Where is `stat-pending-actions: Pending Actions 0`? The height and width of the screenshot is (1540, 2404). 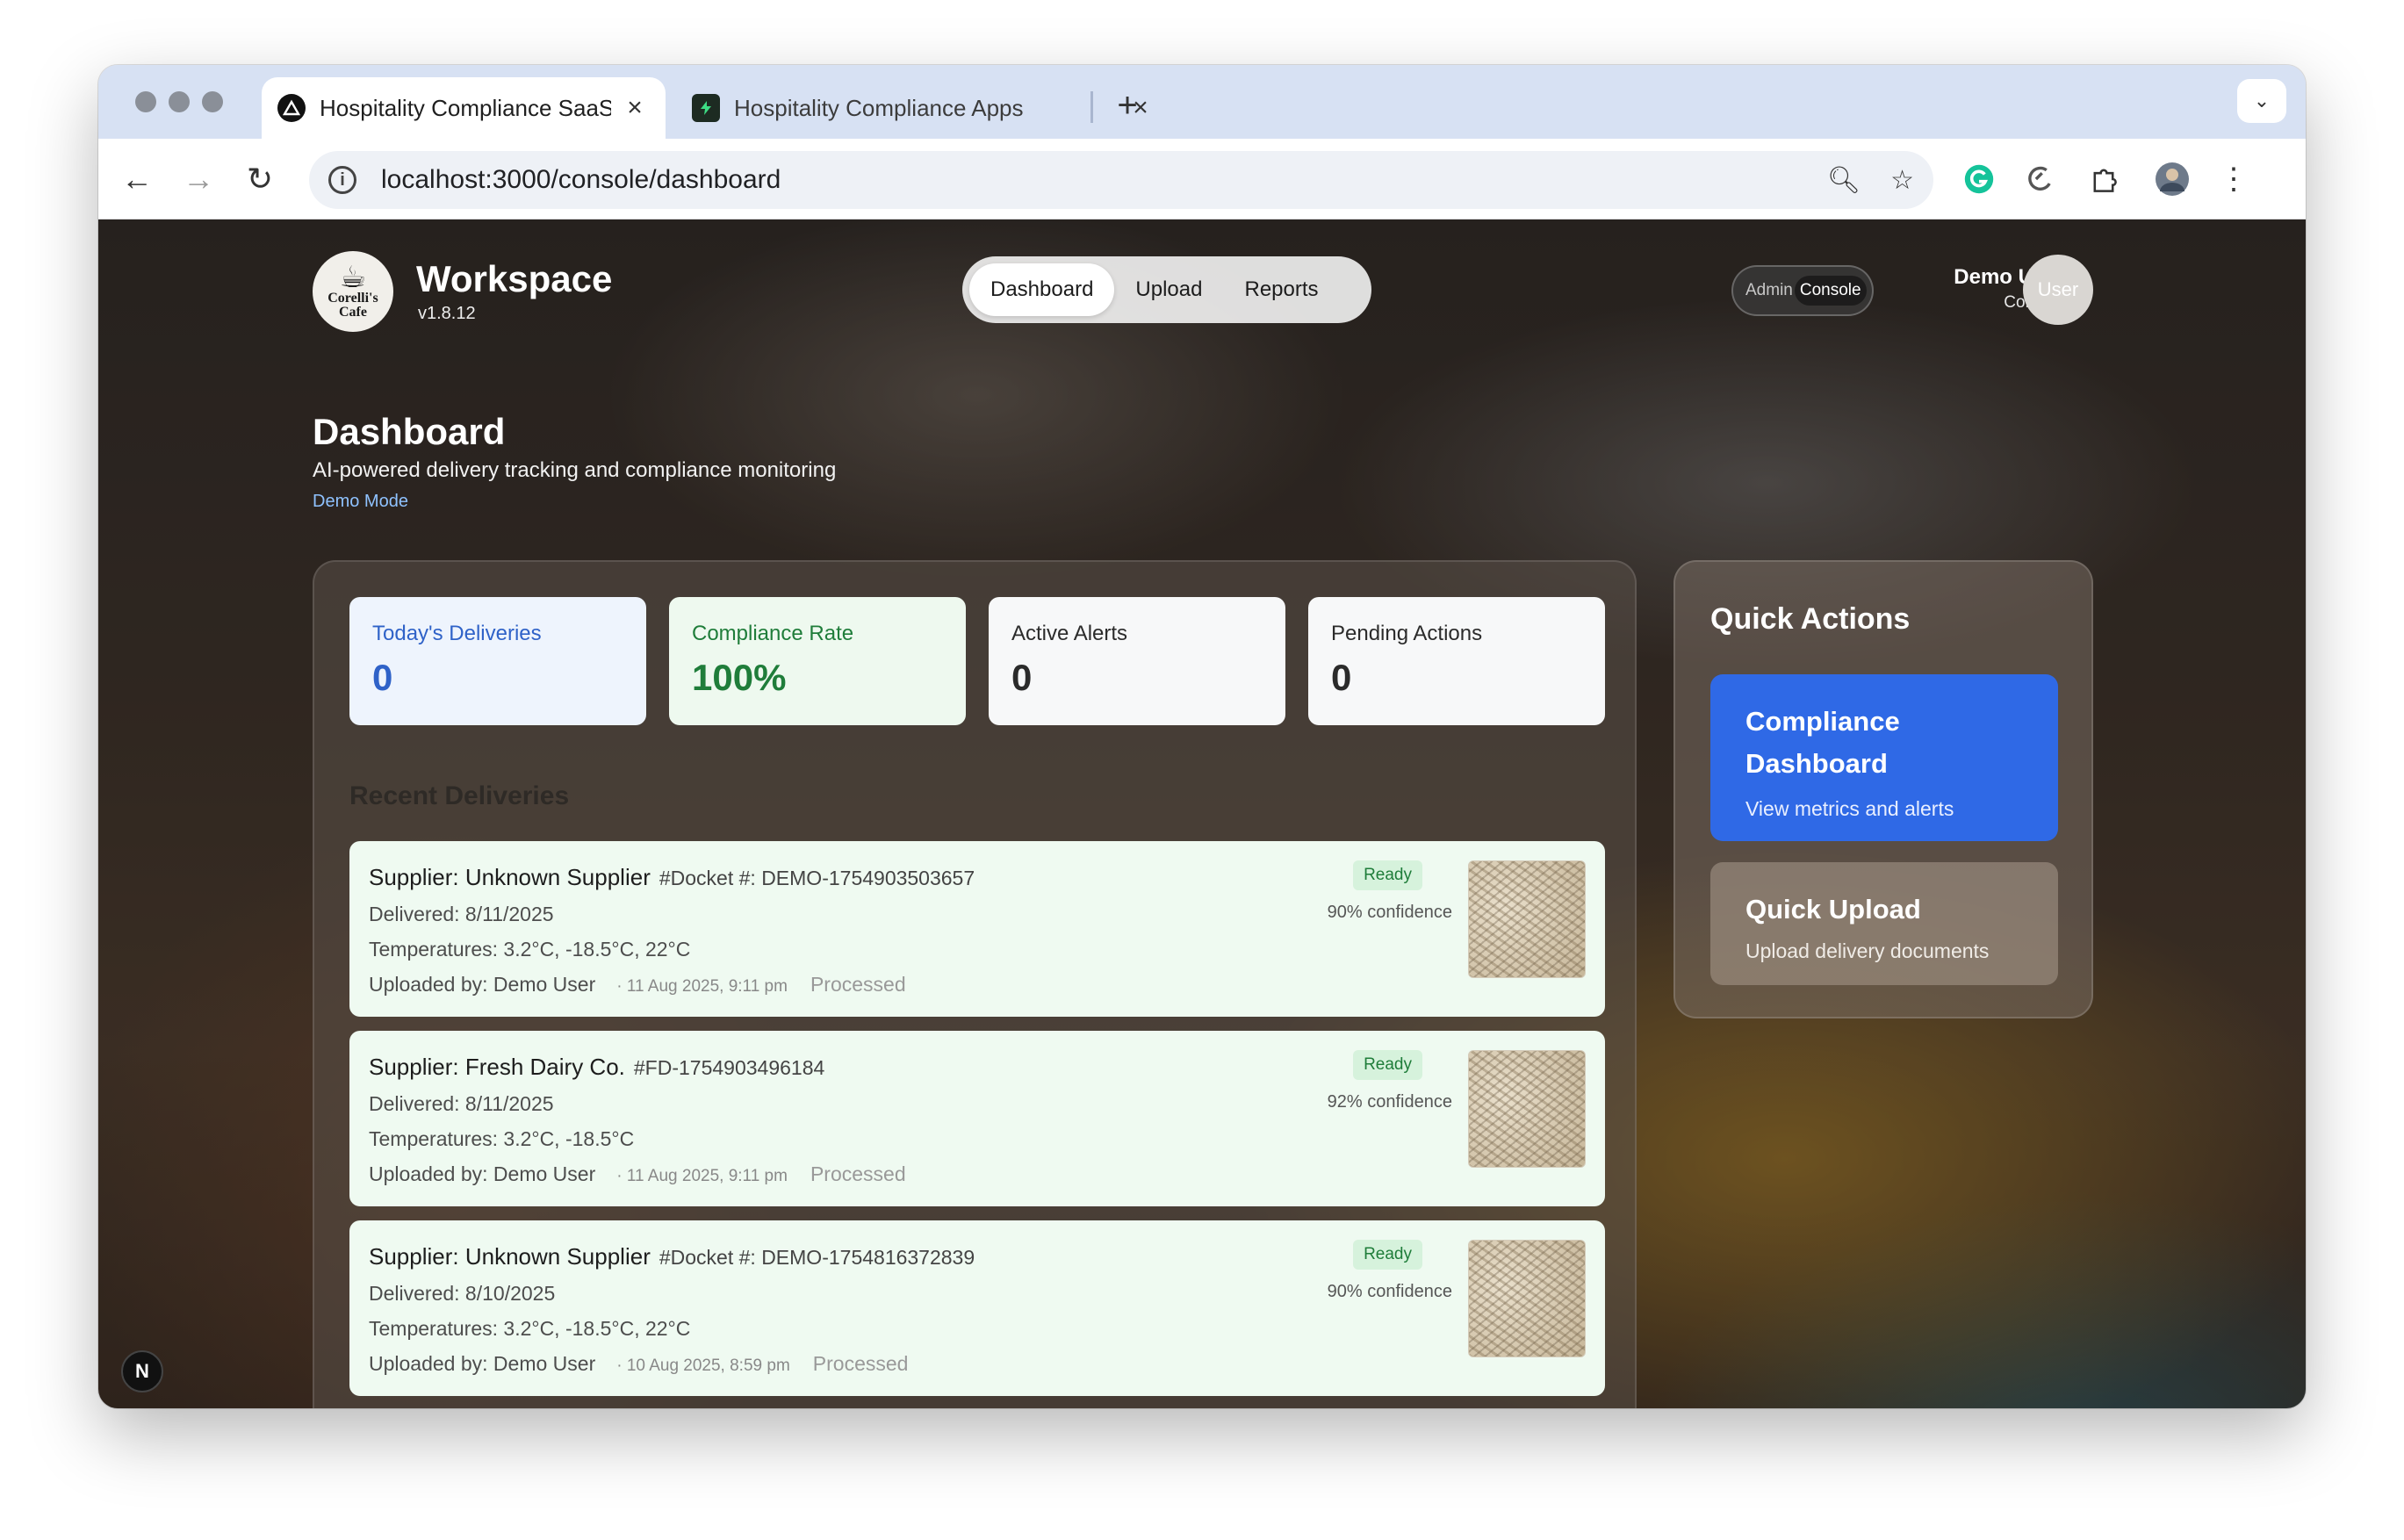
stat-pending-actions: Pending Actions 0 is located at coordinates (1457, 661).